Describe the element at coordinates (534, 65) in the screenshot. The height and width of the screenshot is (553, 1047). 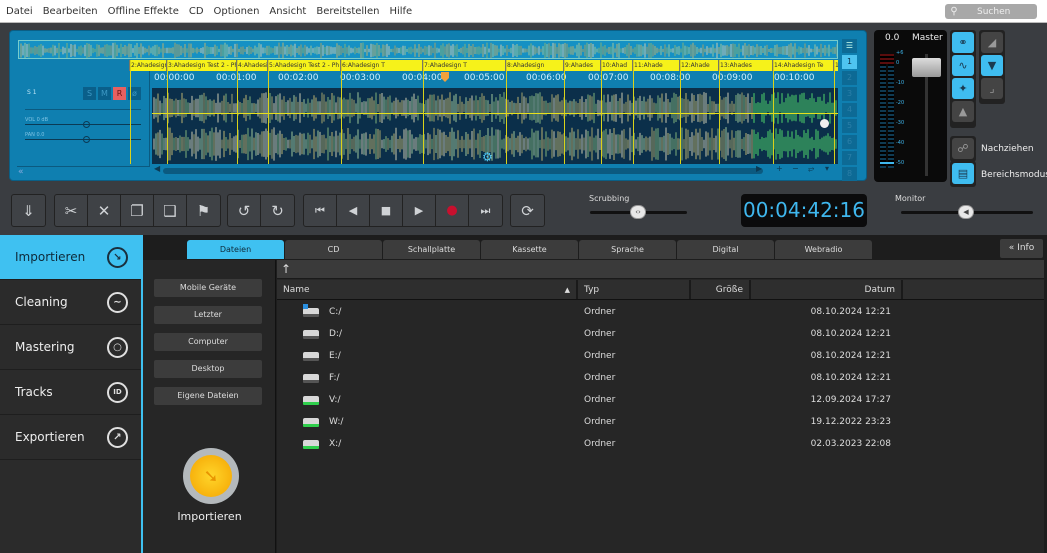
I see `track-marker: 8:Ahadesign` at that location.